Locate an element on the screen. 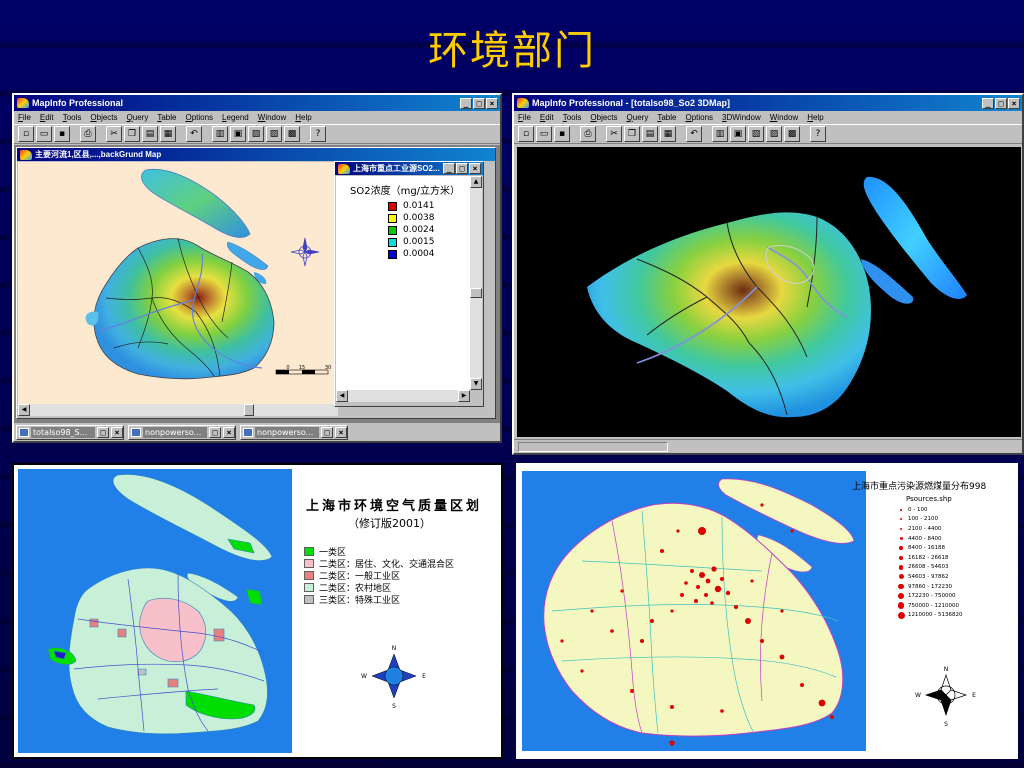  zoning-map-title: 上海市环境空气质量区划 is located at coordinates (394, 506).